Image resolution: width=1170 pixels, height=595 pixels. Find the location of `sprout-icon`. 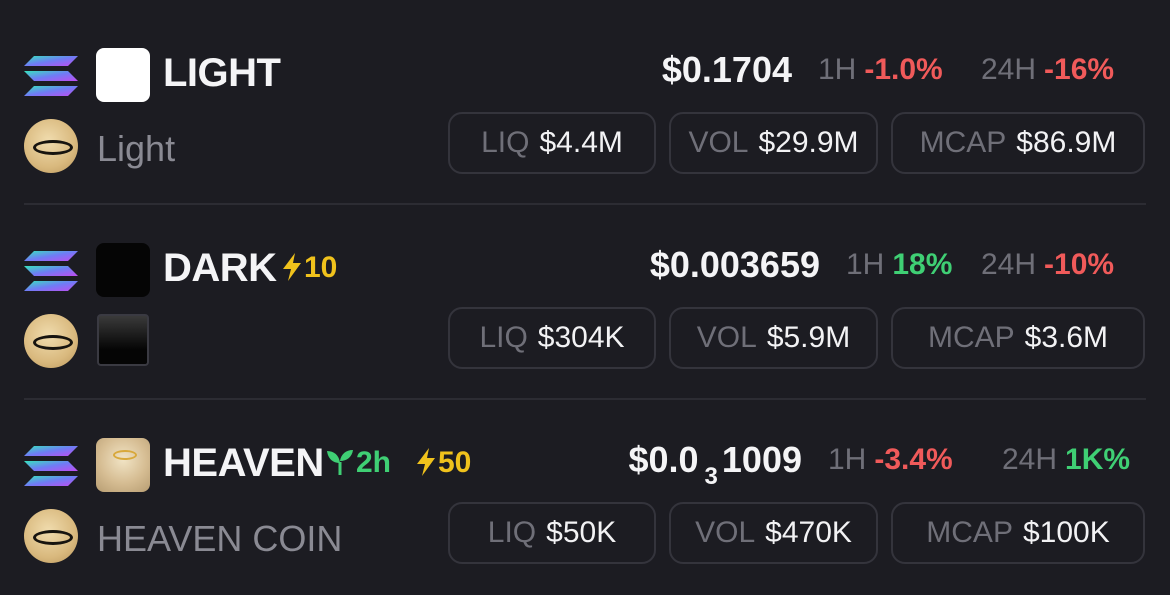

sprout-icon is located at coordinates (340, 462).